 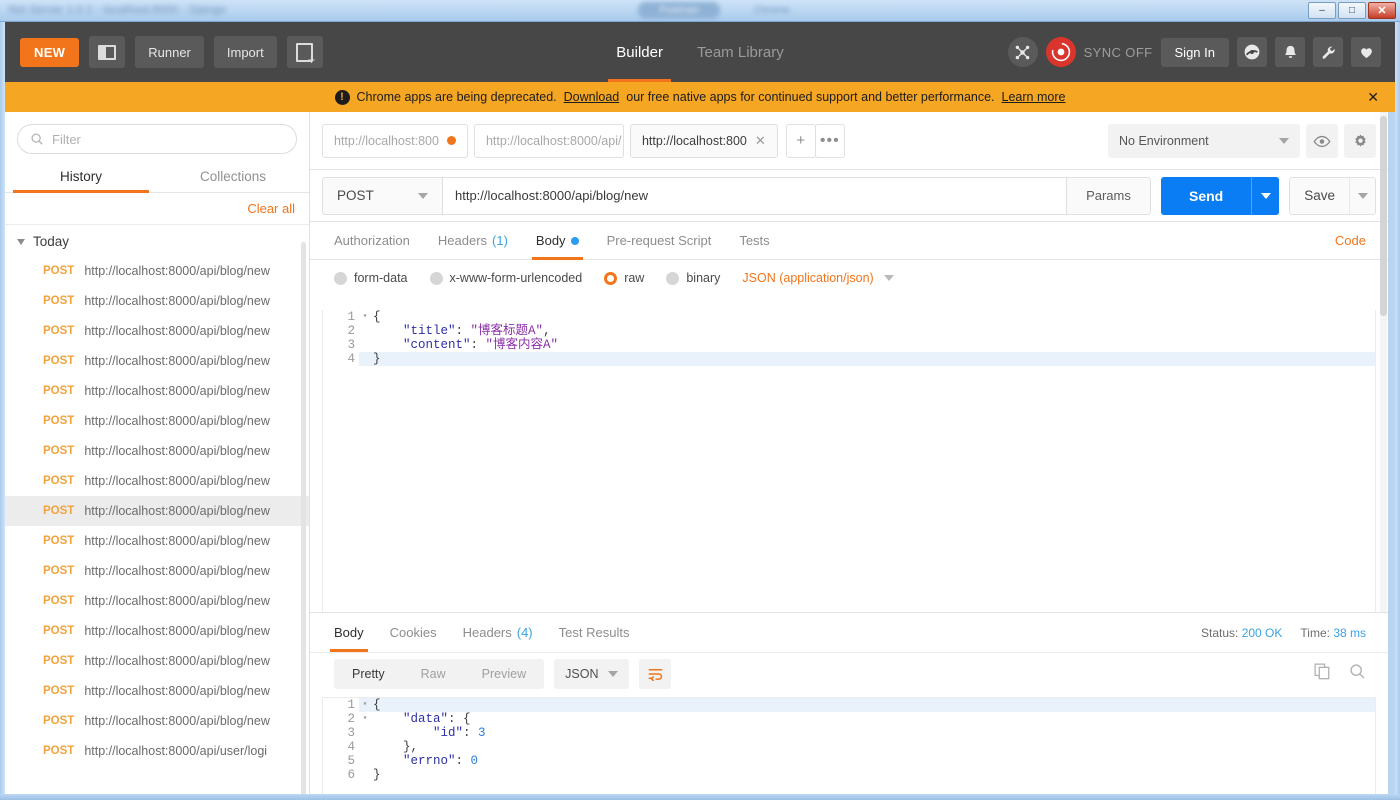 What do you see at coordinates (395, 140) in the screenshot?
I see `request-tab: http://localhost:800` at bounding box center [395, 140].